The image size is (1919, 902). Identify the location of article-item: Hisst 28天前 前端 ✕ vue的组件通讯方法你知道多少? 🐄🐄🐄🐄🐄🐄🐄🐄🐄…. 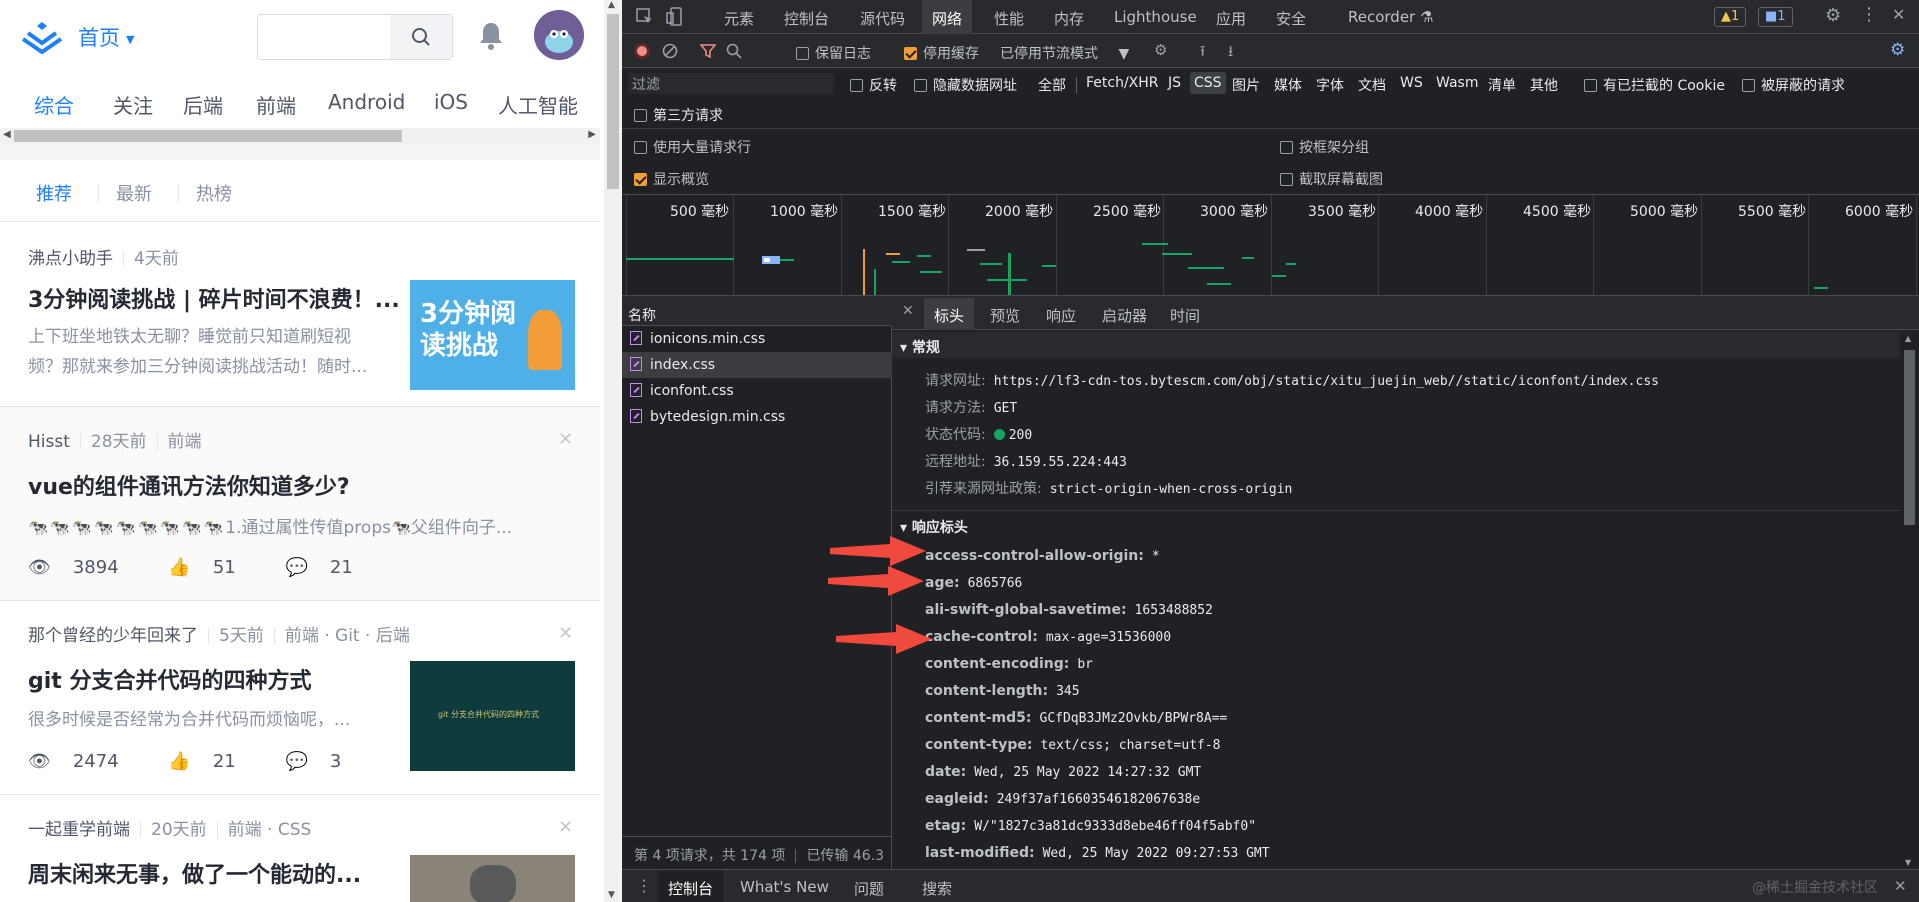
(300, 504).